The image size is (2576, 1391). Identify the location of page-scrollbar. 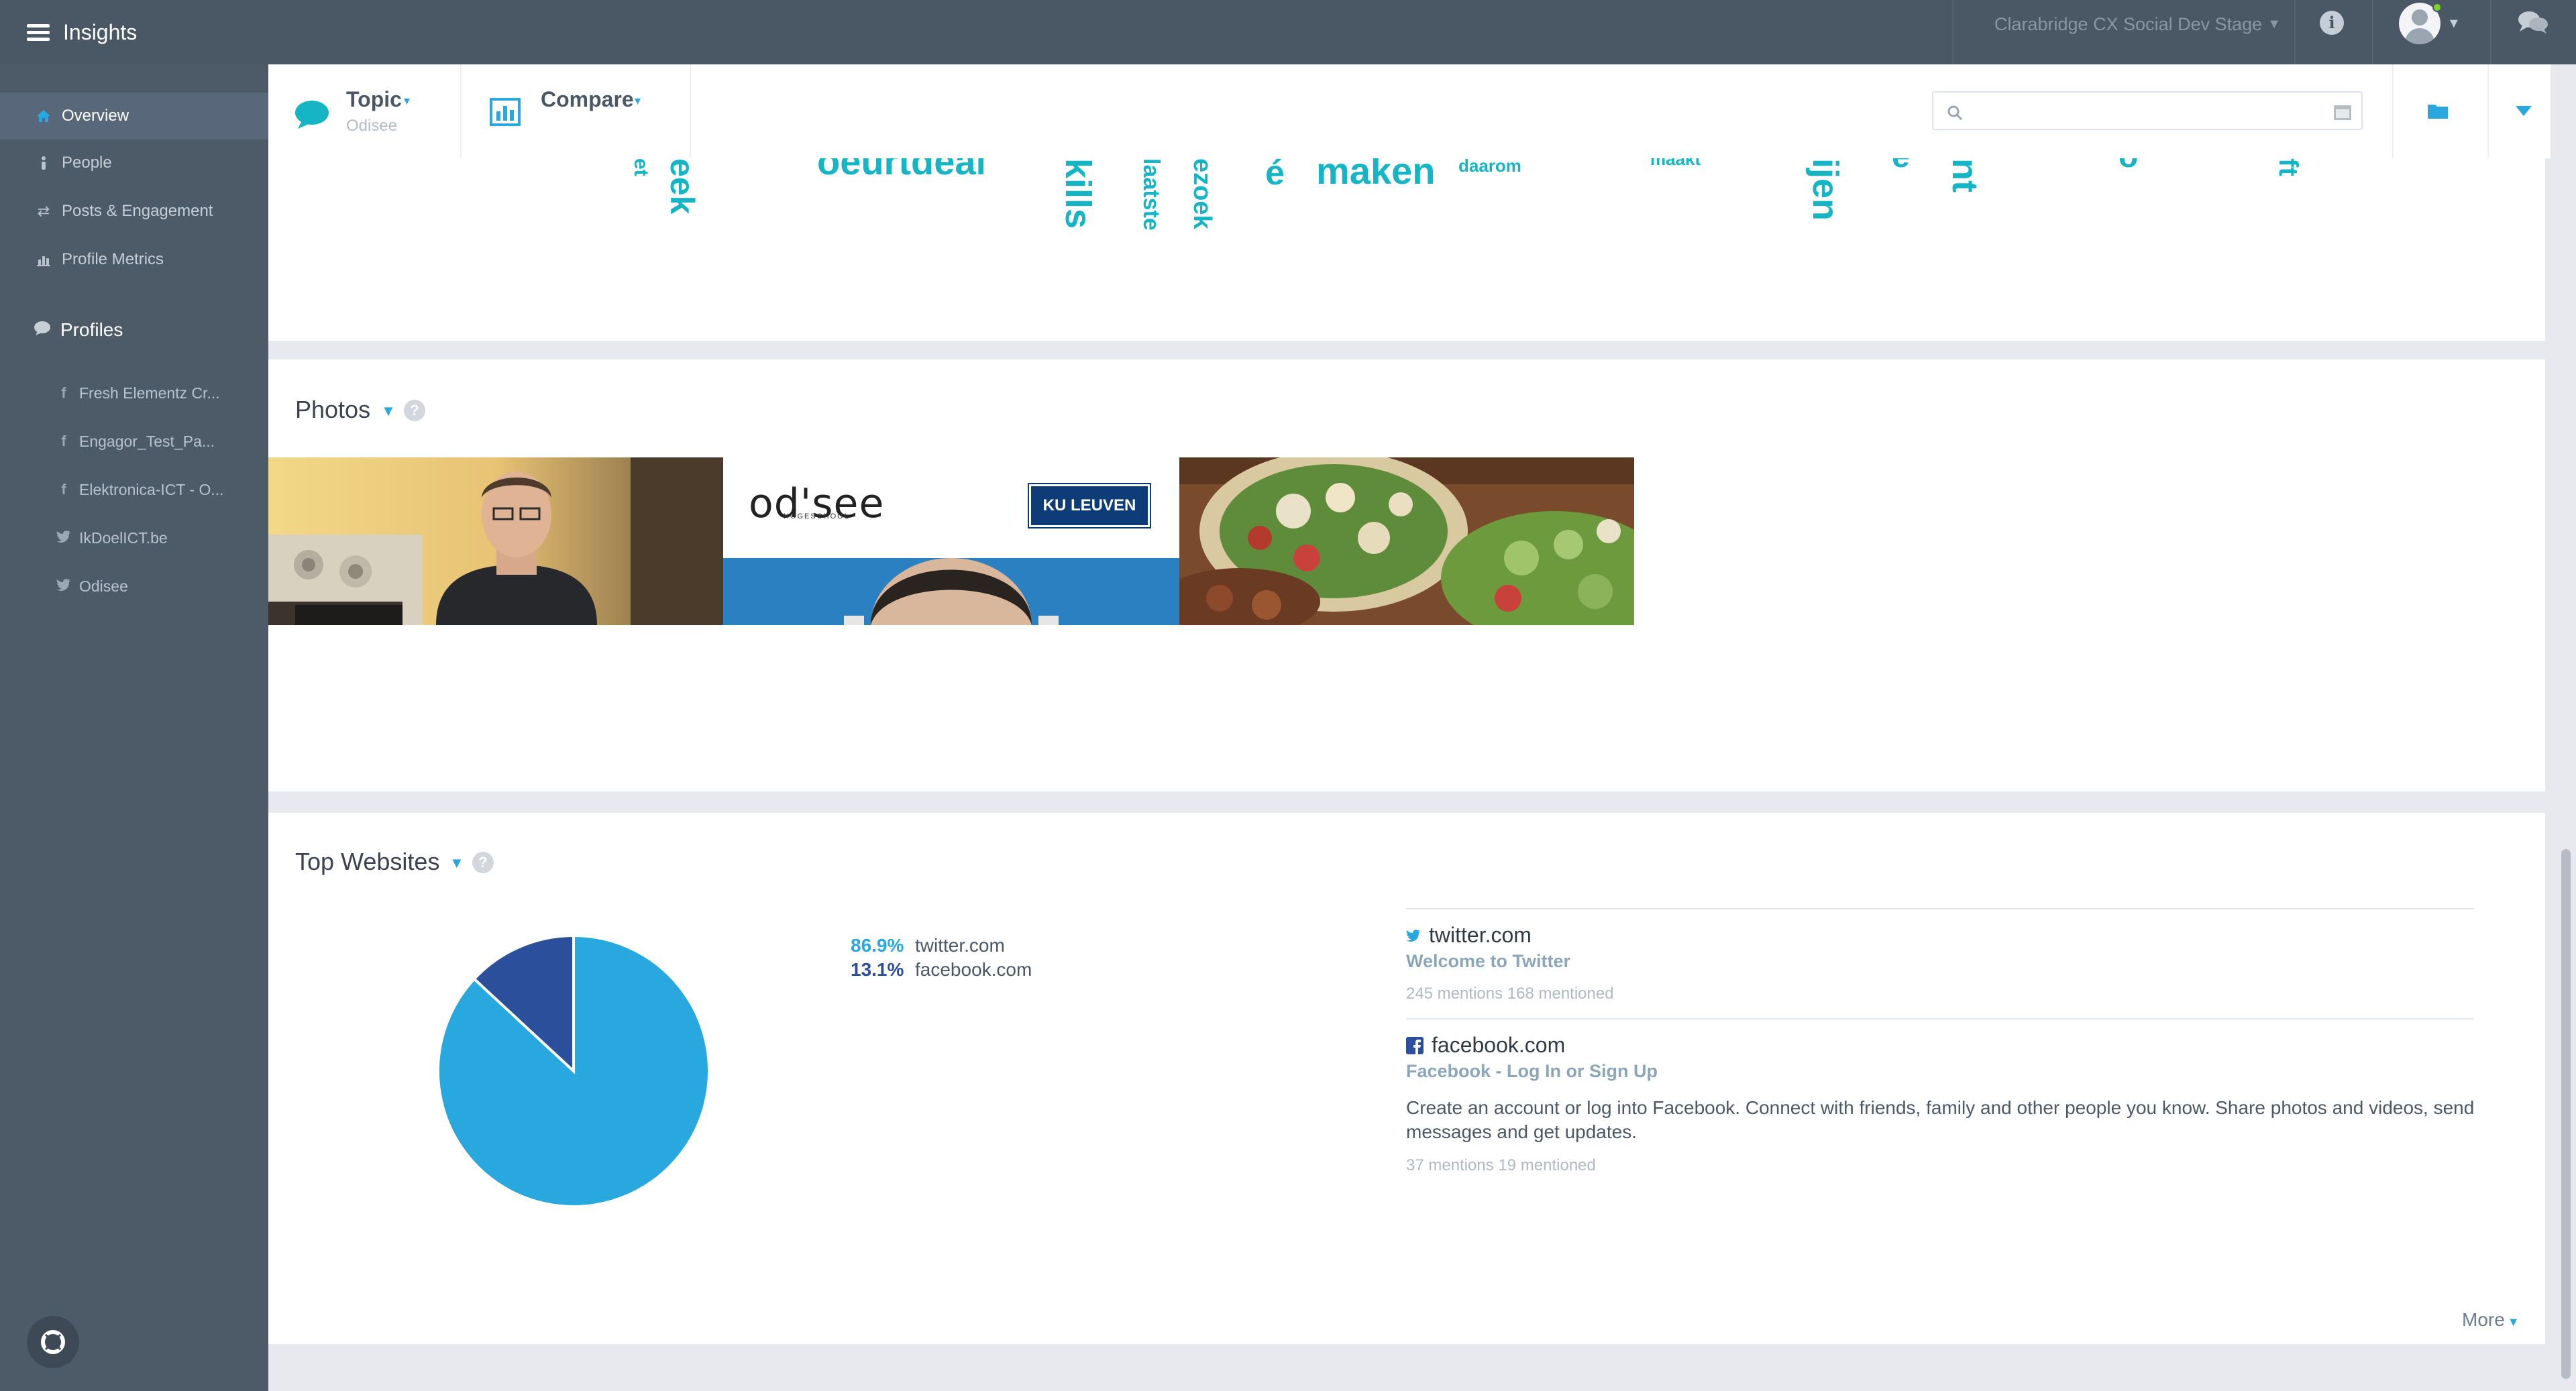
(2565, 727).